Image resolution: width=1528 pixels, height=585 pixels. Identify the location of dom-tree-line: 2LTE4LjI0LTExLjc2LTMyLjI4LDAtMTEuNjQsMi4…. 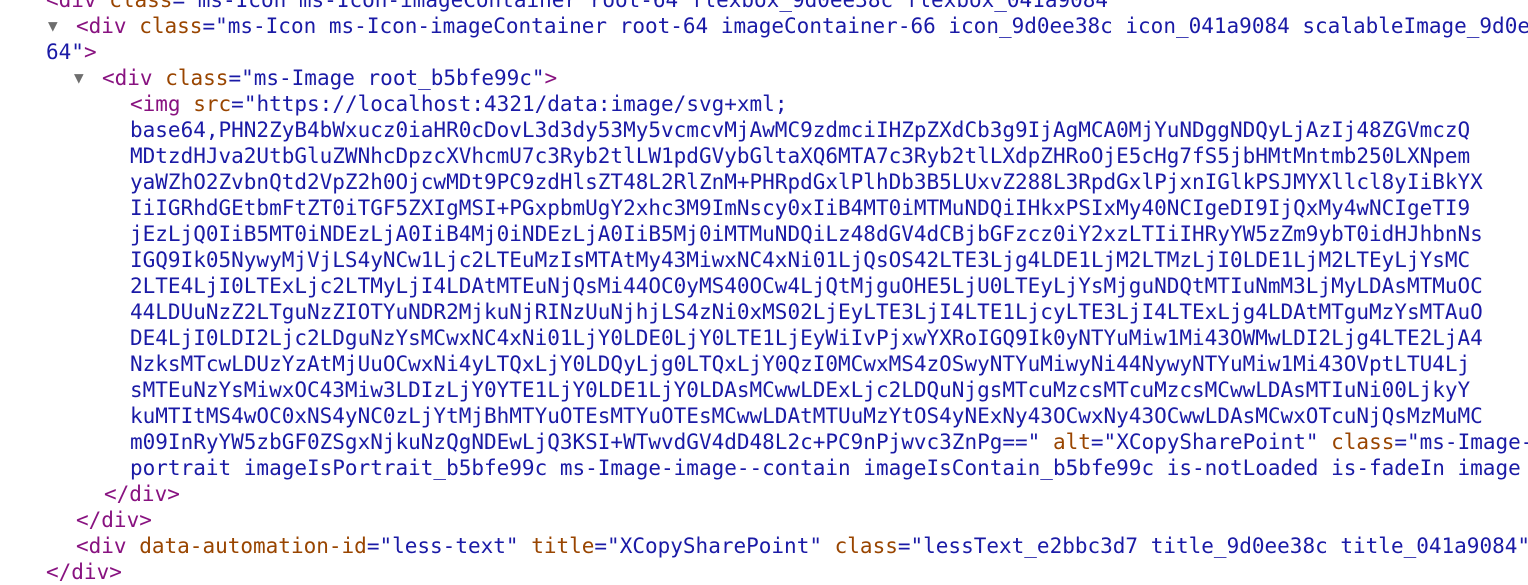
(764, 286).